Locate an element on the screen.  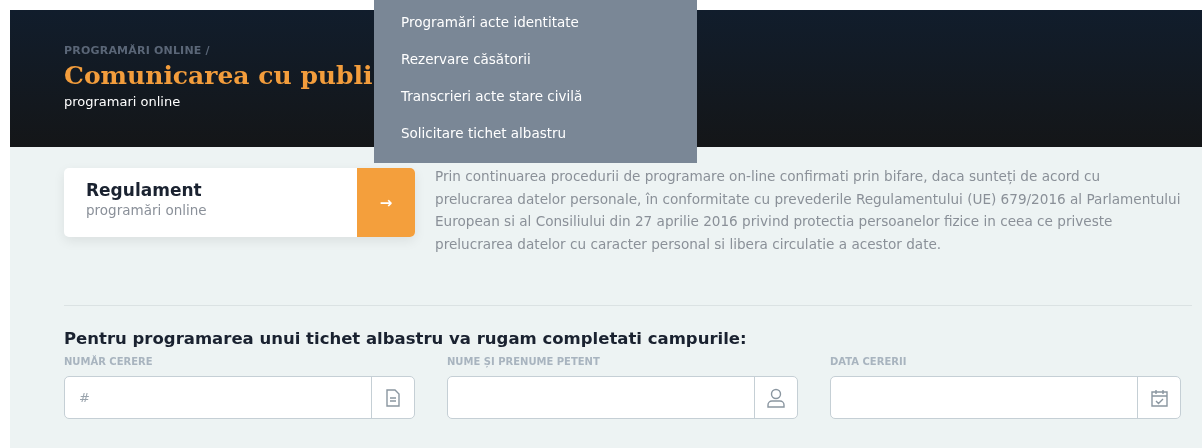
field-label: NUME ȘI PRENUME PETENT is located at coordinates (524, 361).